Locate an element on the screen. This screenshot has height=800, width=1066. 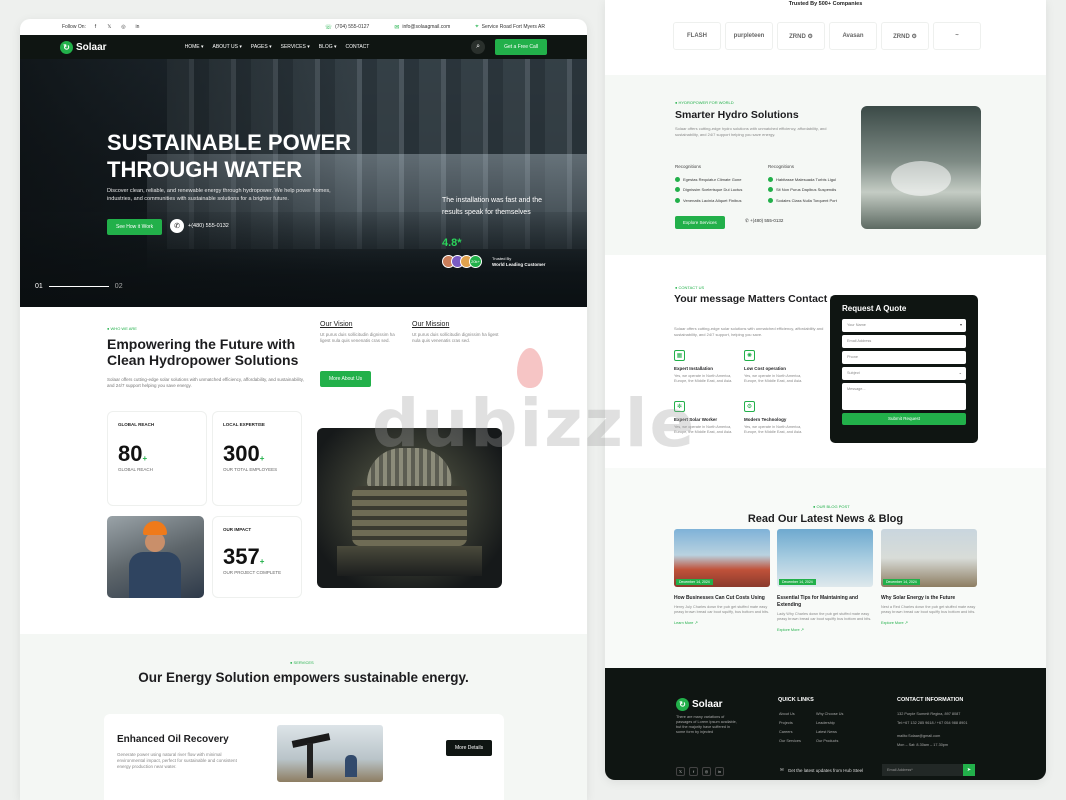
nav-contact: CONTACT is located at coordinates (358, 47).